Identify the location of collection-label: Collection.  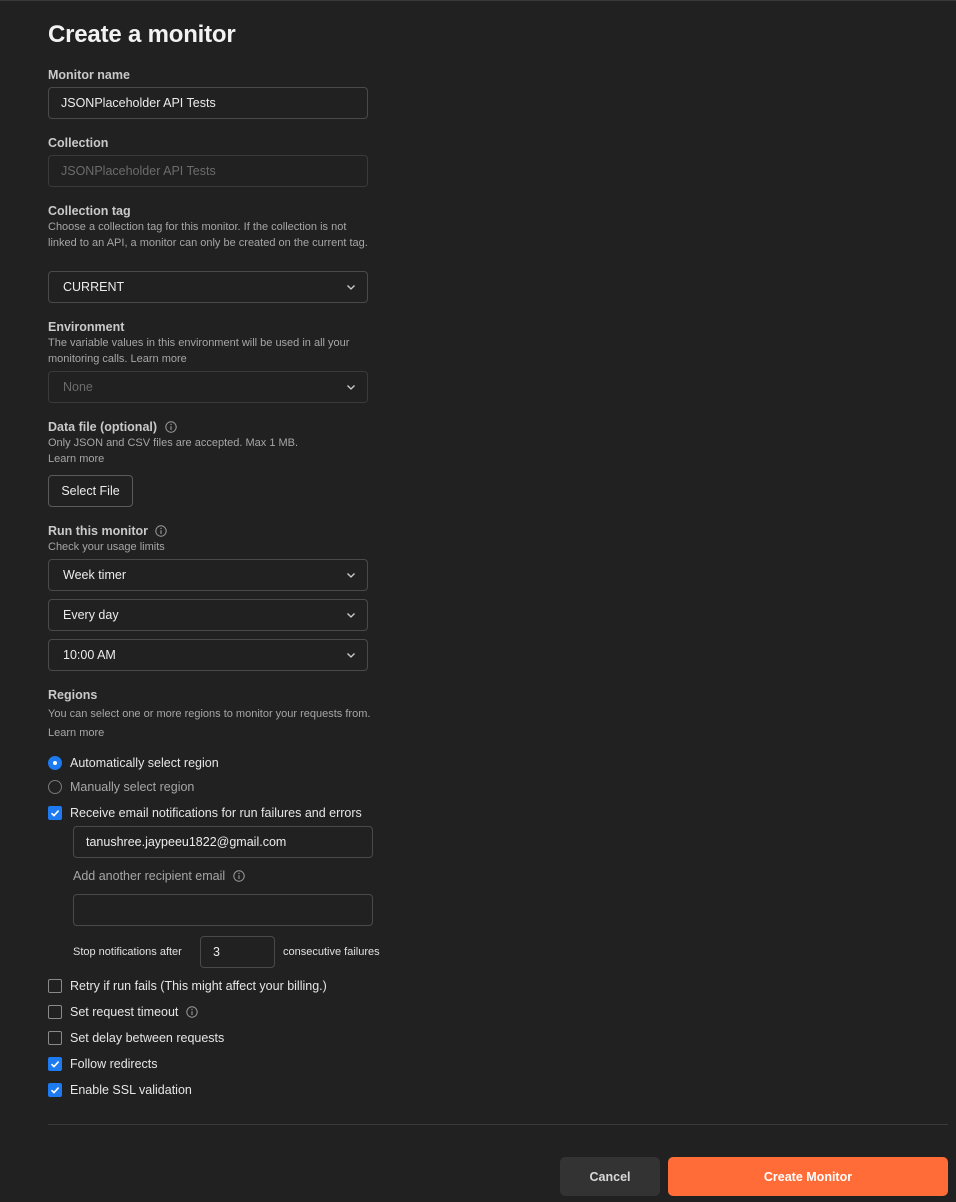
(78, 143).